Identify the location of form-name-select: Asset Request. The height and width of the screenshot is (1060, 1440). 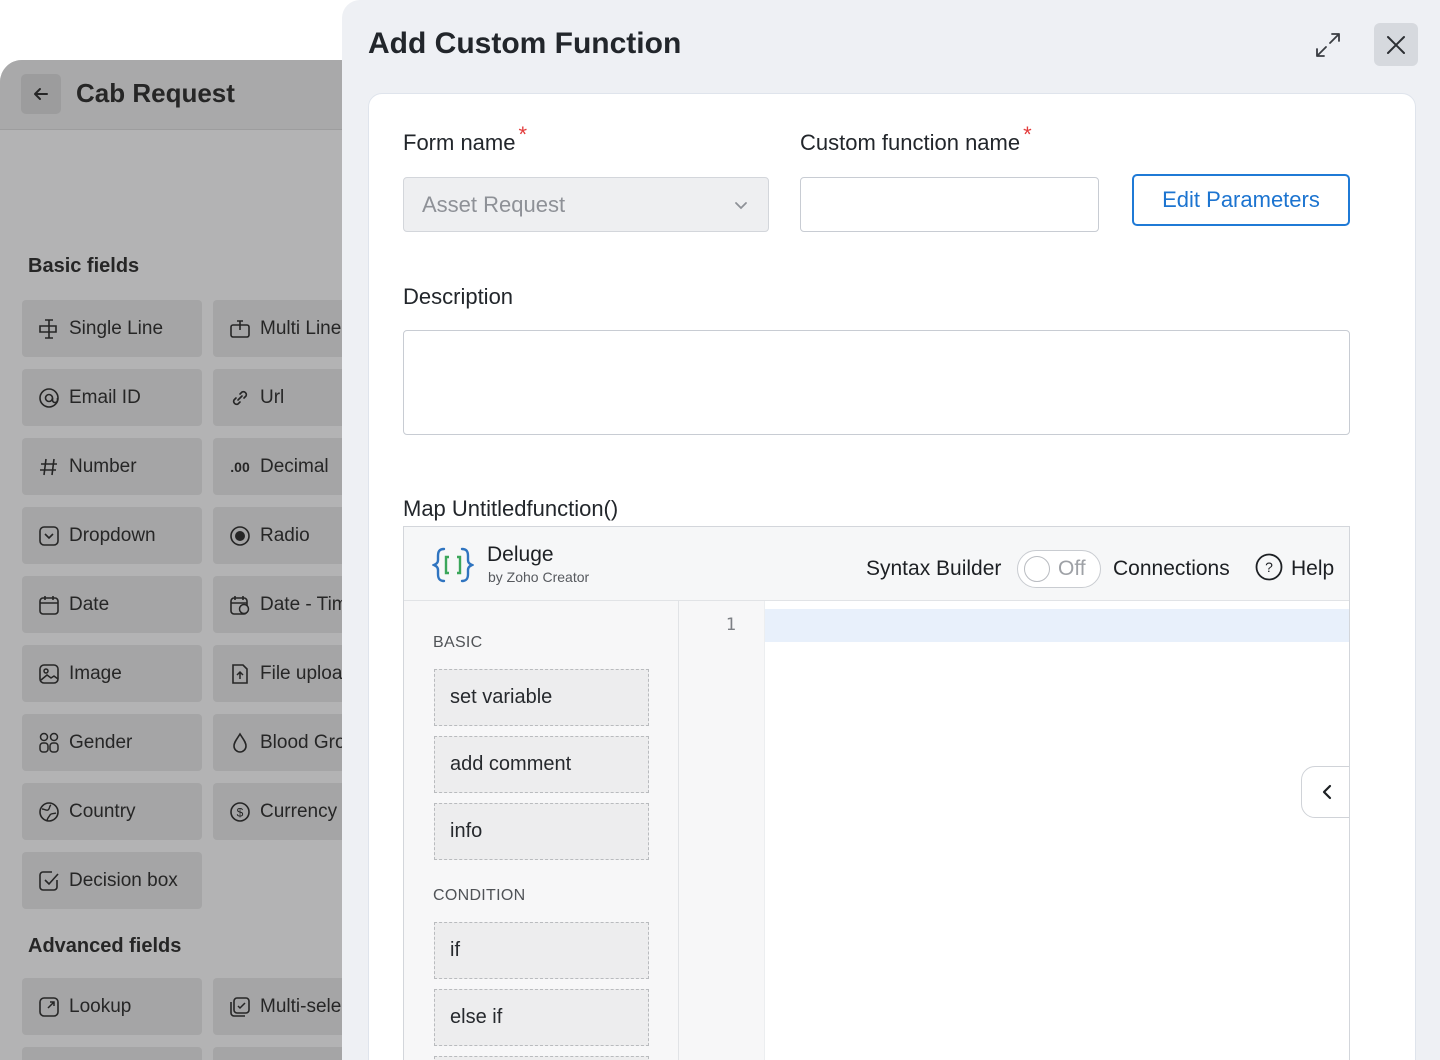
(586, 204).